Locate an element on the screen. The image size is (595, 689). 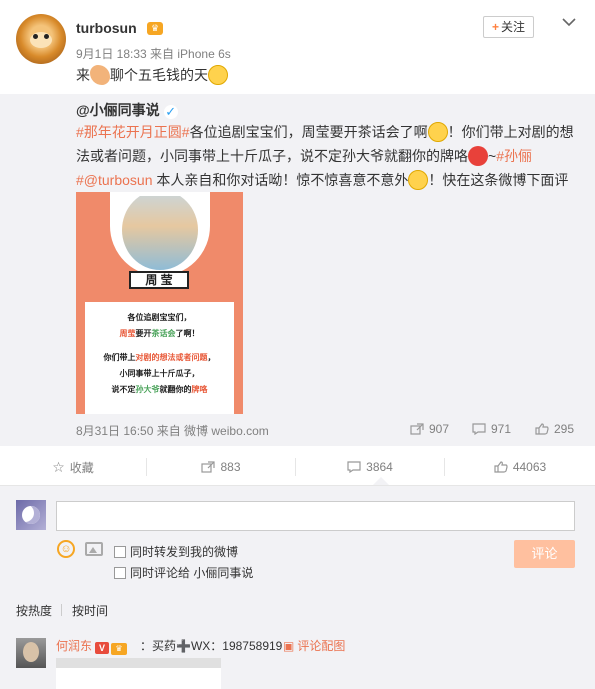
image-highlight: 孙大爷 is located at coordinates (147, 389).